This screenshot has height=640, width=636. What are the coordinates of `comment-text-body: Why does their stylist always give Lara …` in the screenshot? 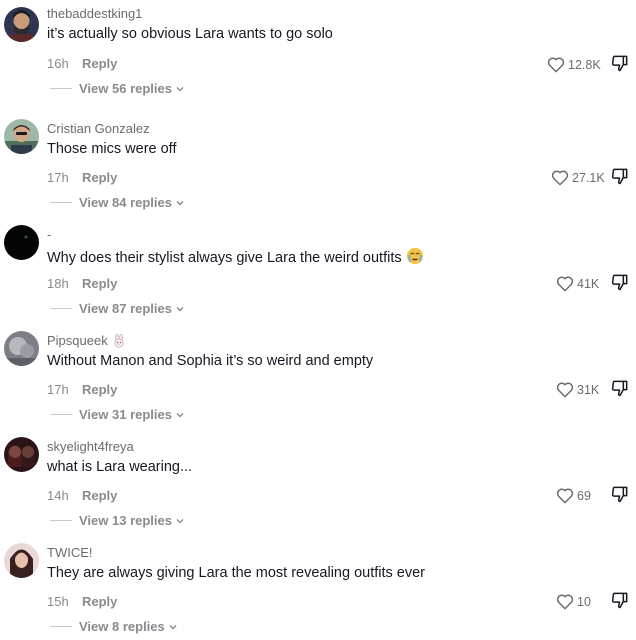 It's located at (224, 258).